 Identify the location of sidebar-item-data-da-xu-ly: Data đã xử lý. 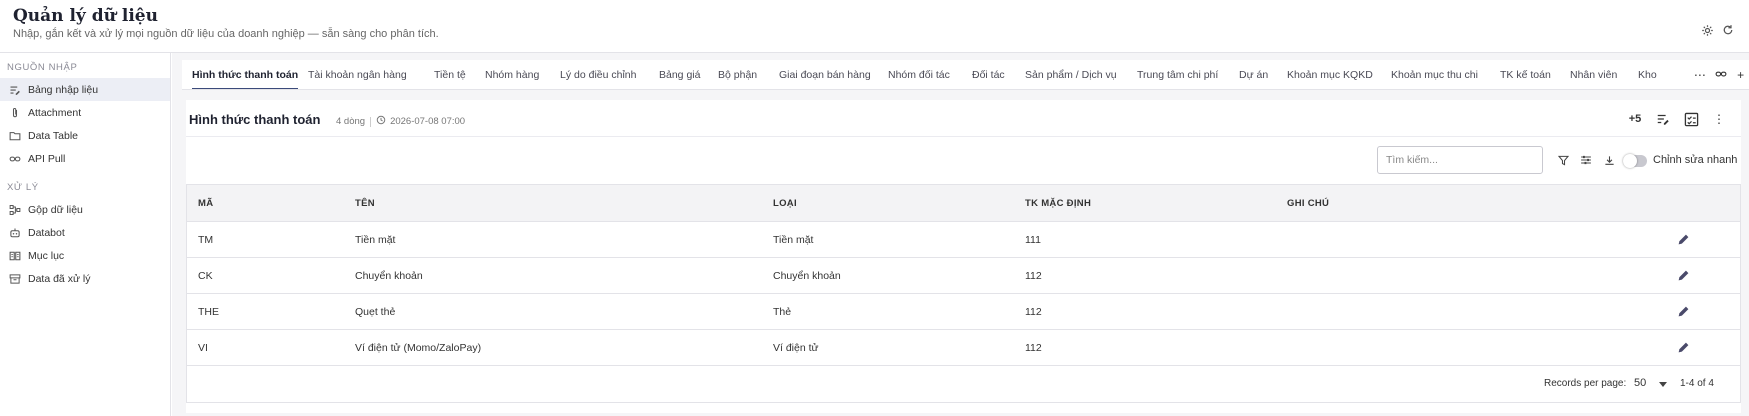
(85, 278).